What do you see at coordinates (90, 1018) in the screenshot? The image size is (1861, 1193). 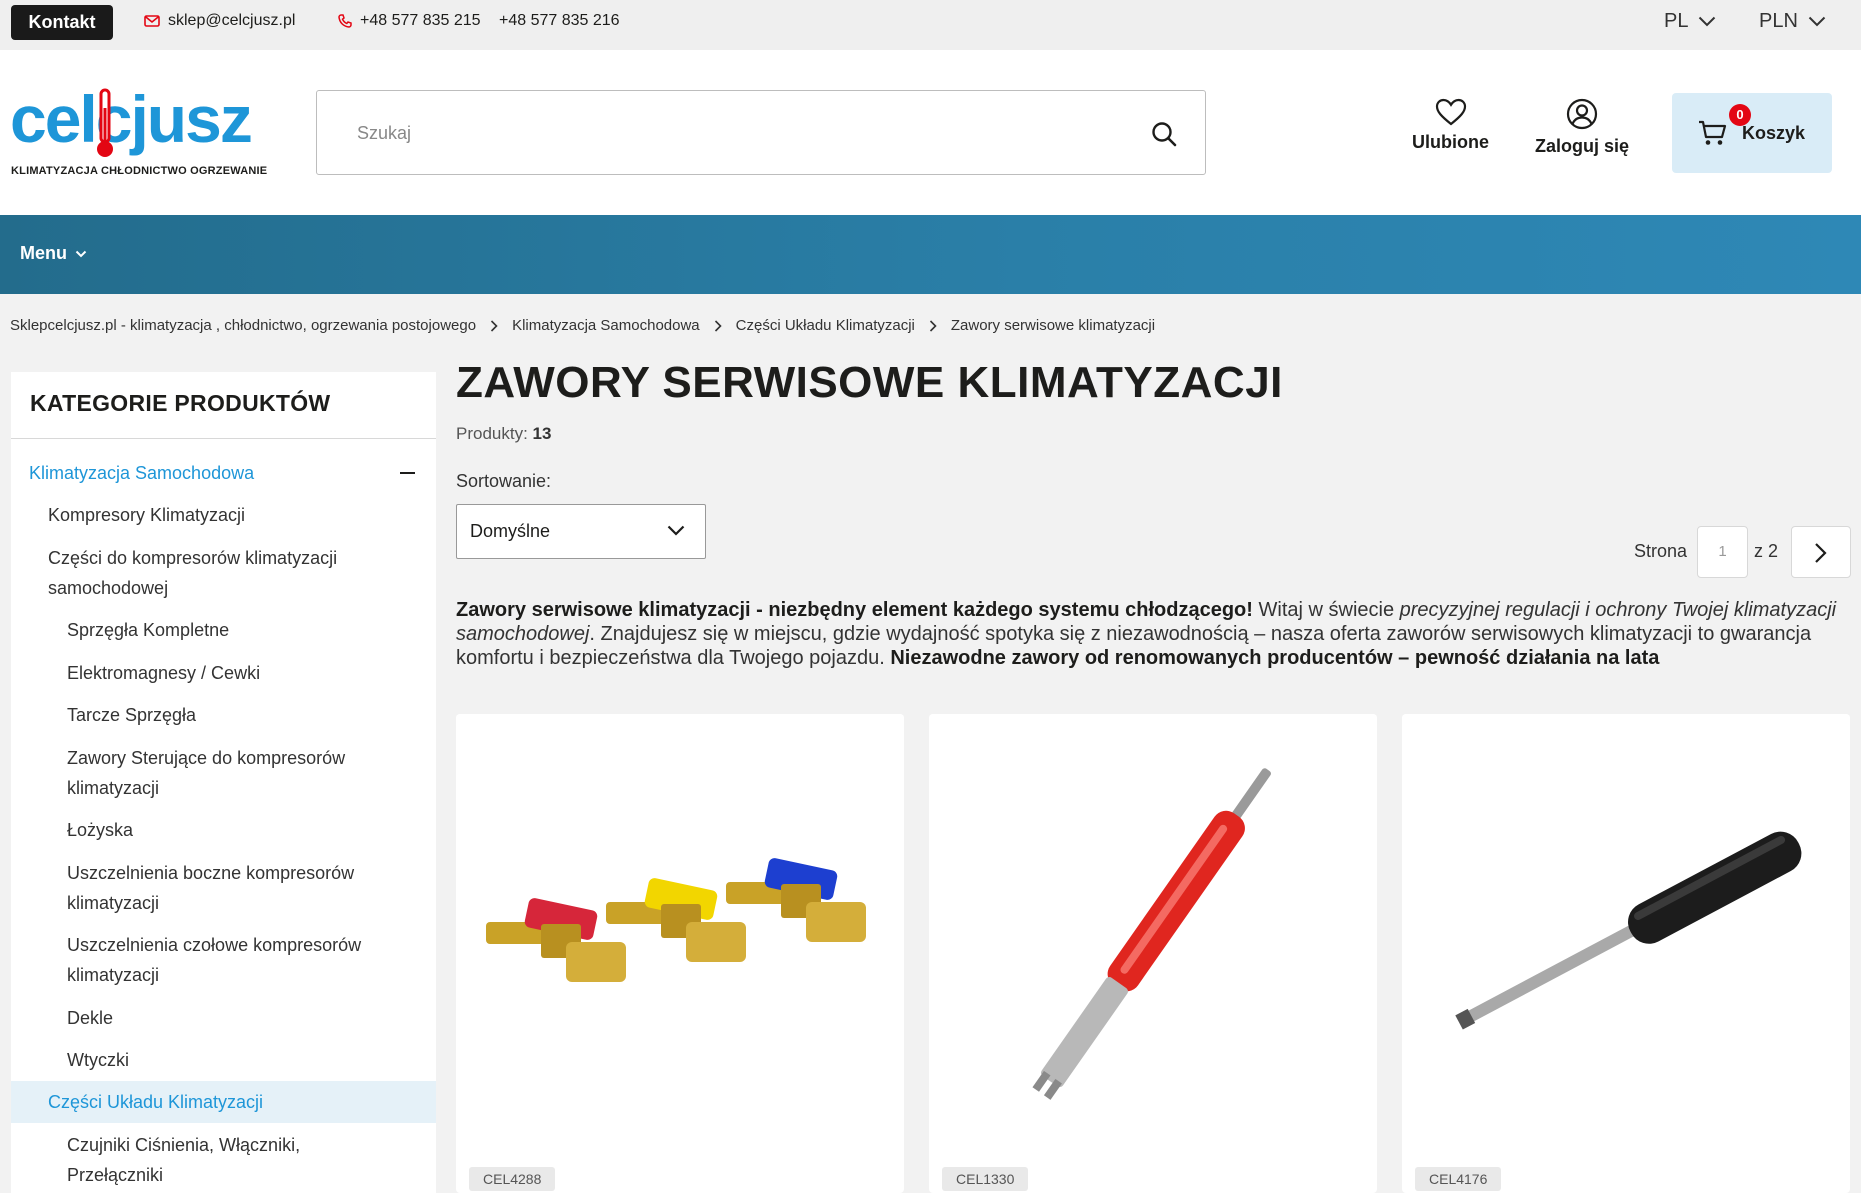 I see `sidebar-item-dekle: Dekle` at bounding box center [90, 1018].